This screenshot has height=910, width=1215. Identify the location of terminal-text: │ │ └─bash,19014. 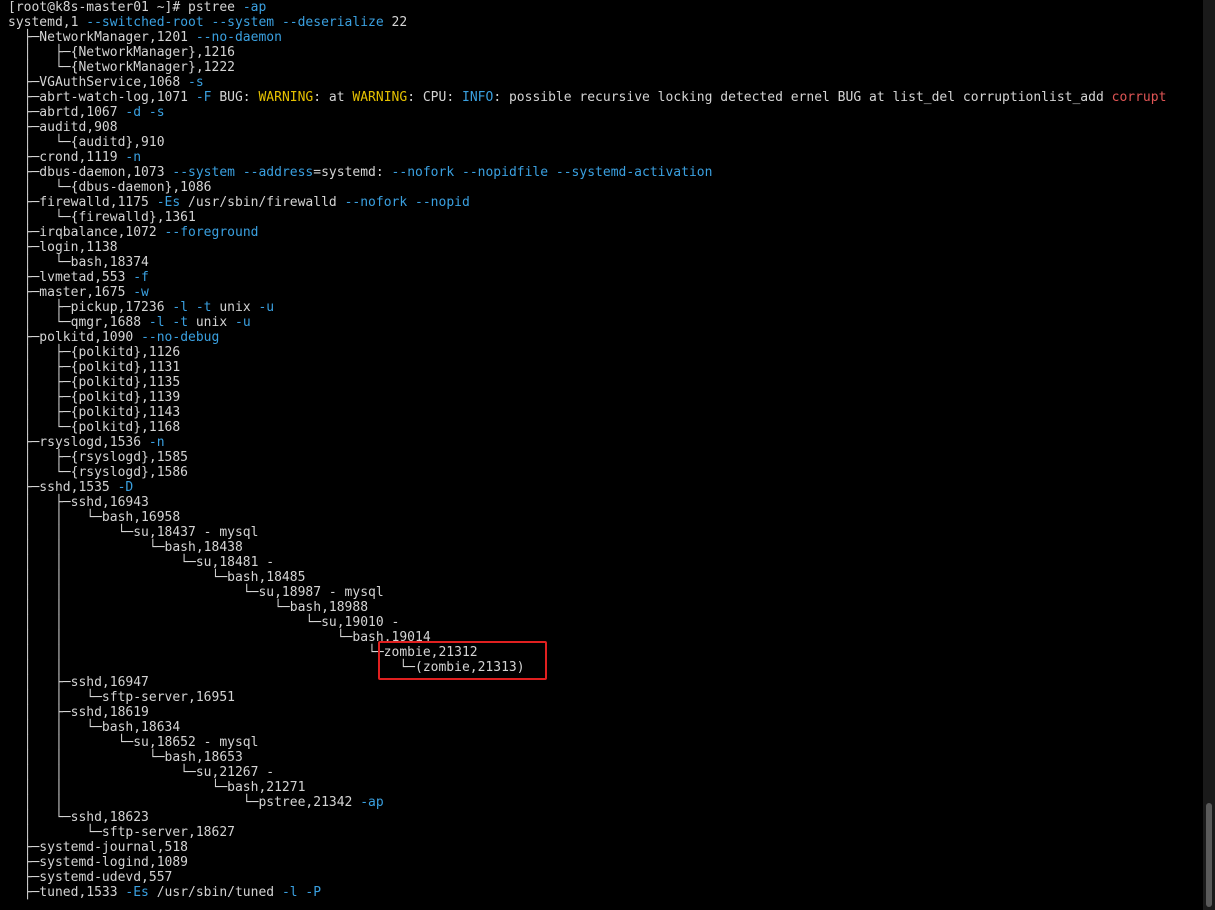
(219, 637).